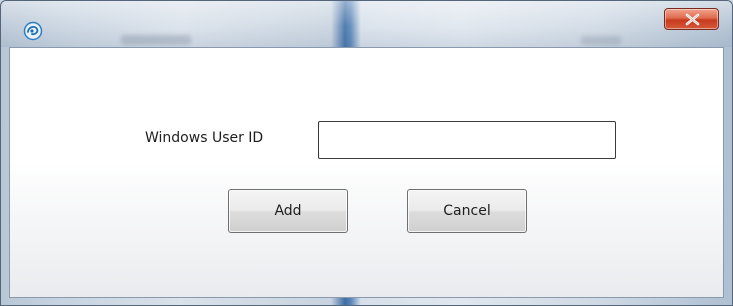  I want to click on cancel-button: Cancel, so click(467, 211).